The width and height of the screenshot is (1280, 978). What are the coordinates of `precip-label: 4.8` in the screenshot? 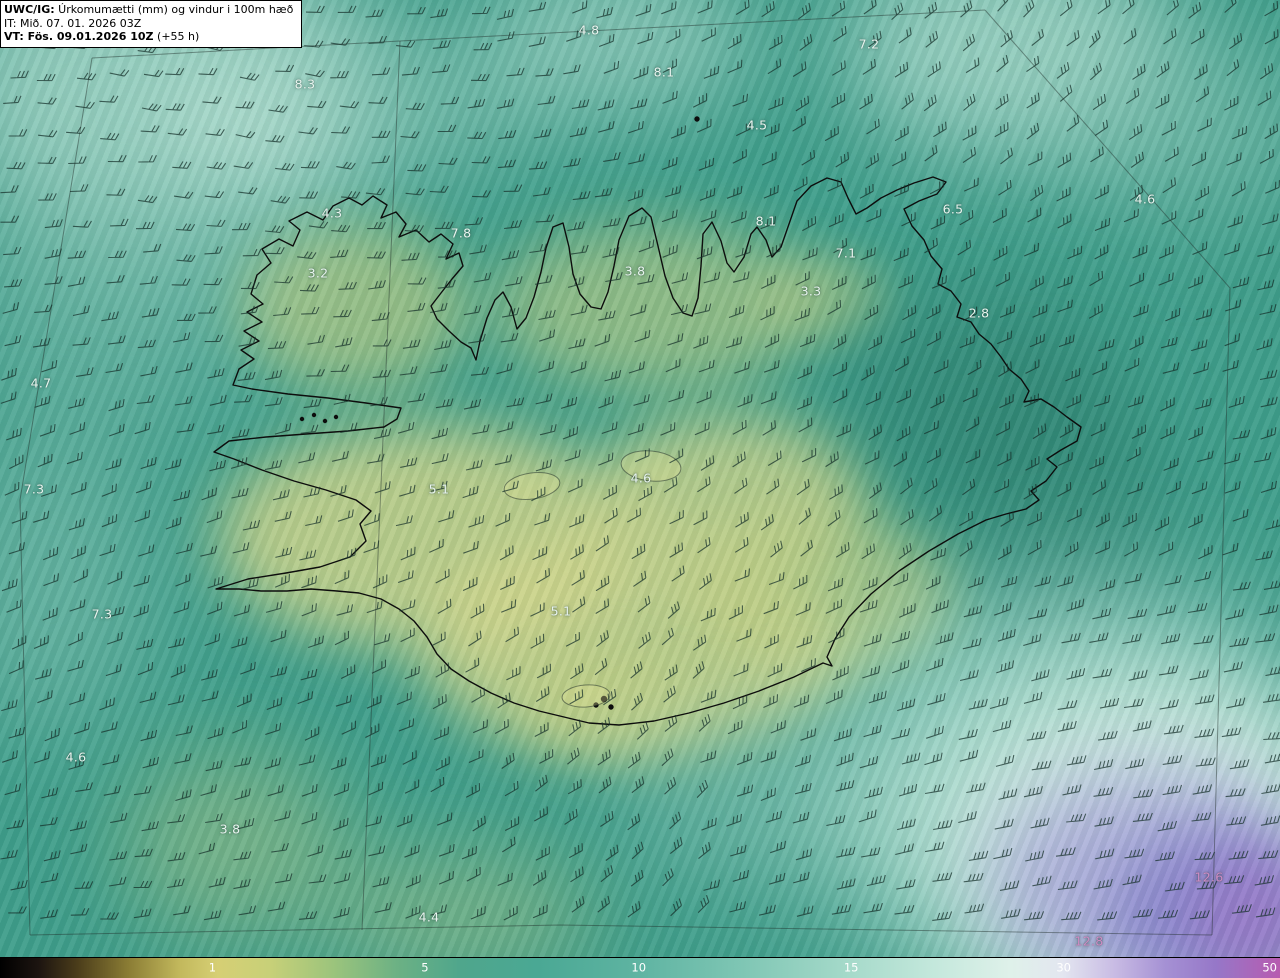 It's located at (589, 30).